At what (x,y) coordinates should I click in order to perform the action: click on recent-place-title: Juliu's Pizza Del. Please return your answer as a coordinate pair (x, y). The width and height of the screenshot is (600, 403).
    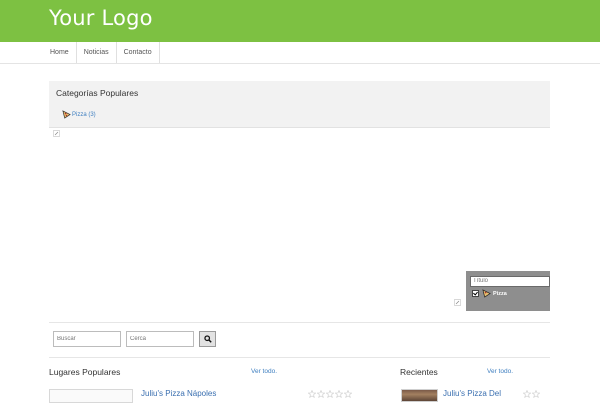
    Looking at the image, I should click on (472, 393).